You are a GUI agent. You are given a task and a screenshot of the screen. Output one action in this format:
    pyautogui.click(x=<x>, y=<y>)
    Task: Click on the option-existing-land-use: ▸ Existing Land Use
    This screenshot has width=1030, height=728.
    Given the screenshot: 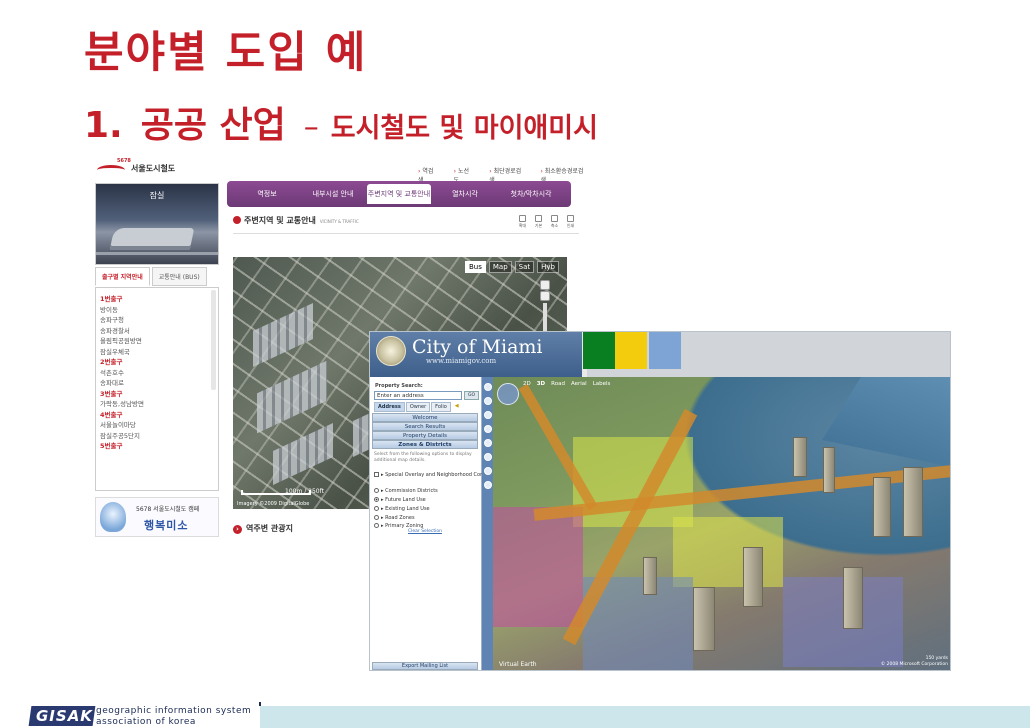 What is the action you would take?
    pyautogui.click(x=402, y=509)
    